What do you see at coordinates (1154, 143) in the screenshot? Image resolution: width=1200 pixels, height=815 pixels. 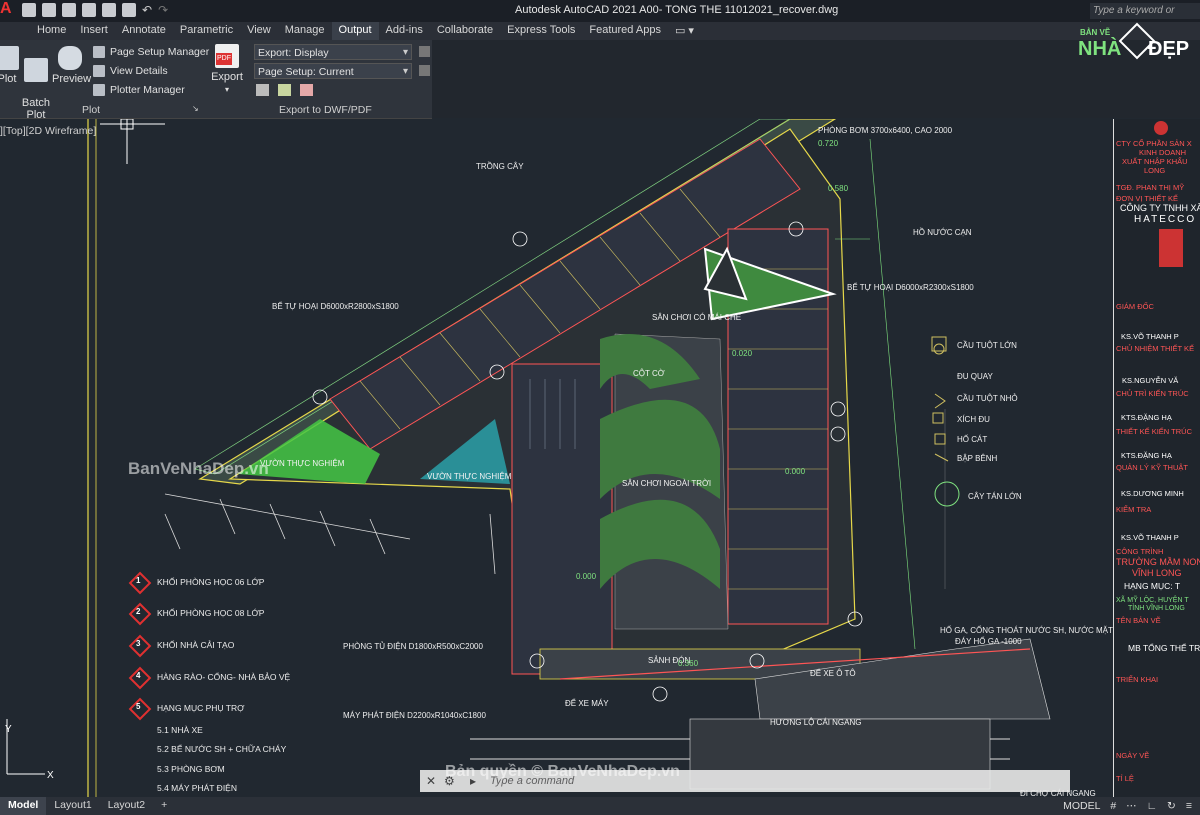 I see `tb-line-1: CTY CỔ PHẦN SẢN X` at bounding box center [1154, 143].